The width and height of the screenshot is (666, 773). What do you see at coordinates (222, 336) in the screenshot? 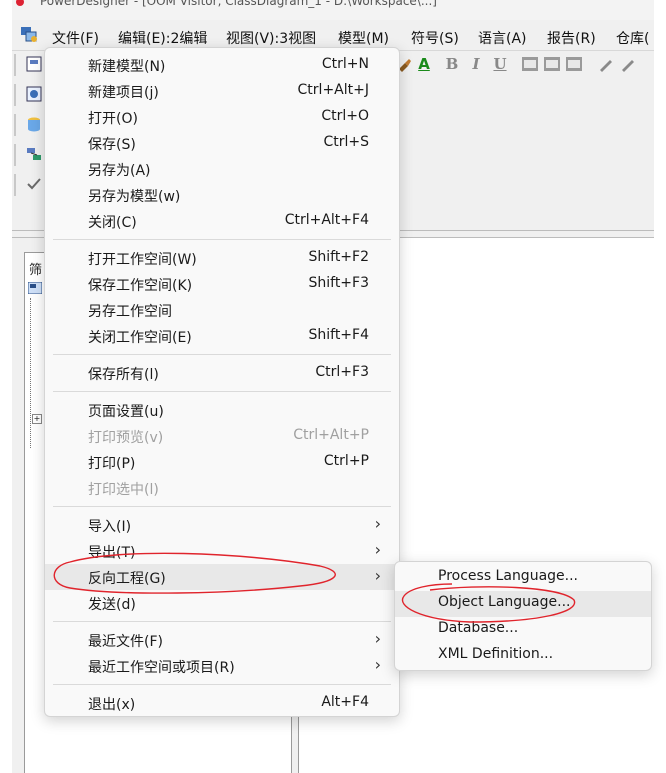
I see `menu-item-close-workspace: 关闭工作空间(E) Shift+F4` at bounding box center [222, 336].